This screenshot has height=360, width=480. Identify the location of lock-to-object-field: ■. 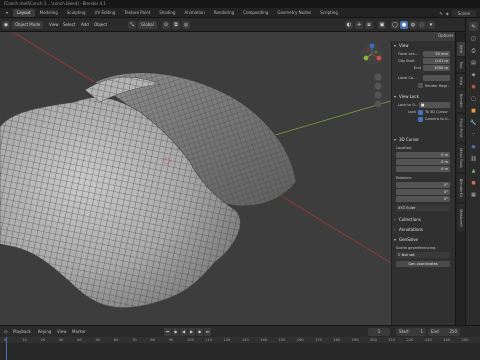
(434, 105).